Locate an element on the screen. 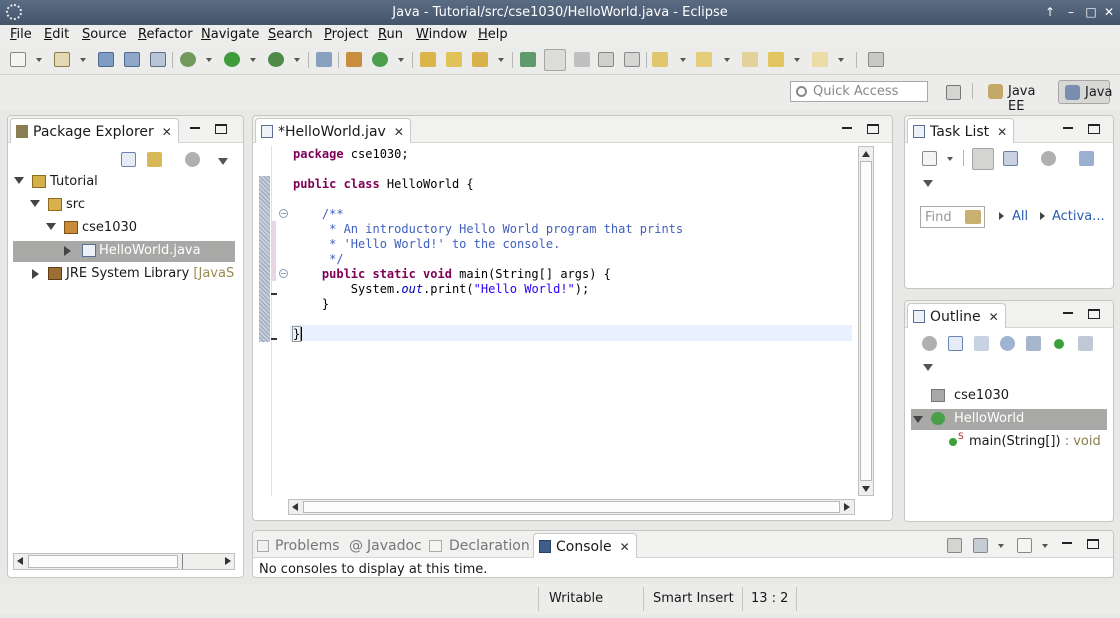 This screenshot has width=1120, height=618. menu-window: Window is located at coordinates (441, 34).